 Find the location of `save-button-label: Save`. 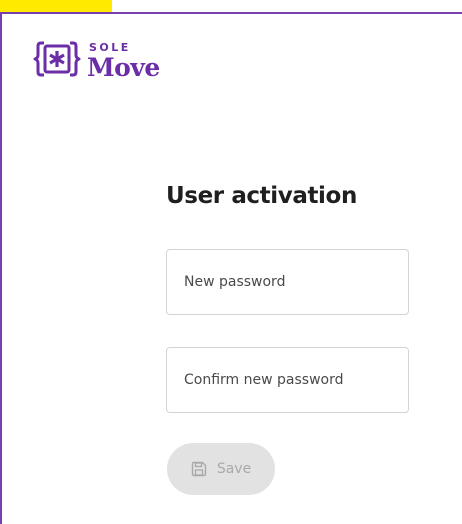

save-button-label: Save is located at coordinates (234, 469).